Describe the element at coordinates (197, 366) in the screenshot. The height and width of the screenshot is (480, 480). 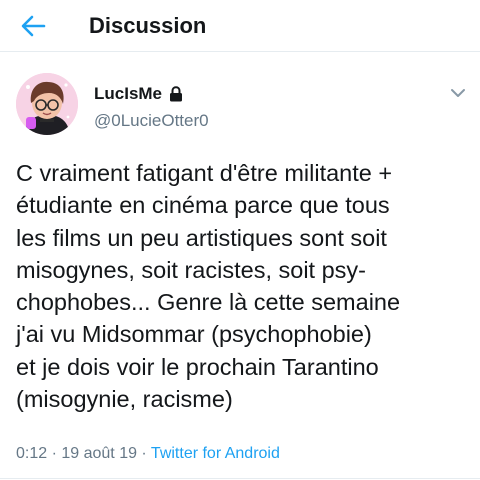
I see `tweet-text-line: et je dois voir le prochain Tarantino` at that location.